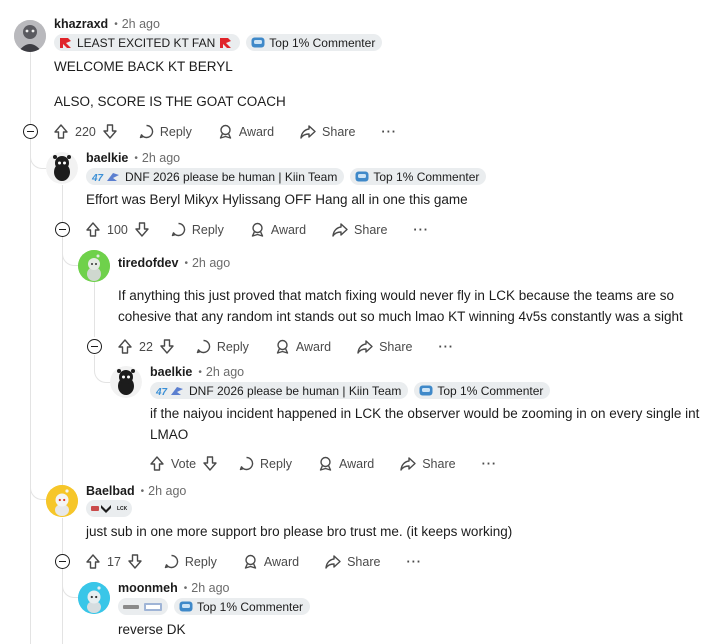 The image size is (725, 644). I want to click on comment-body-line: LMAO, so click(169, 434).